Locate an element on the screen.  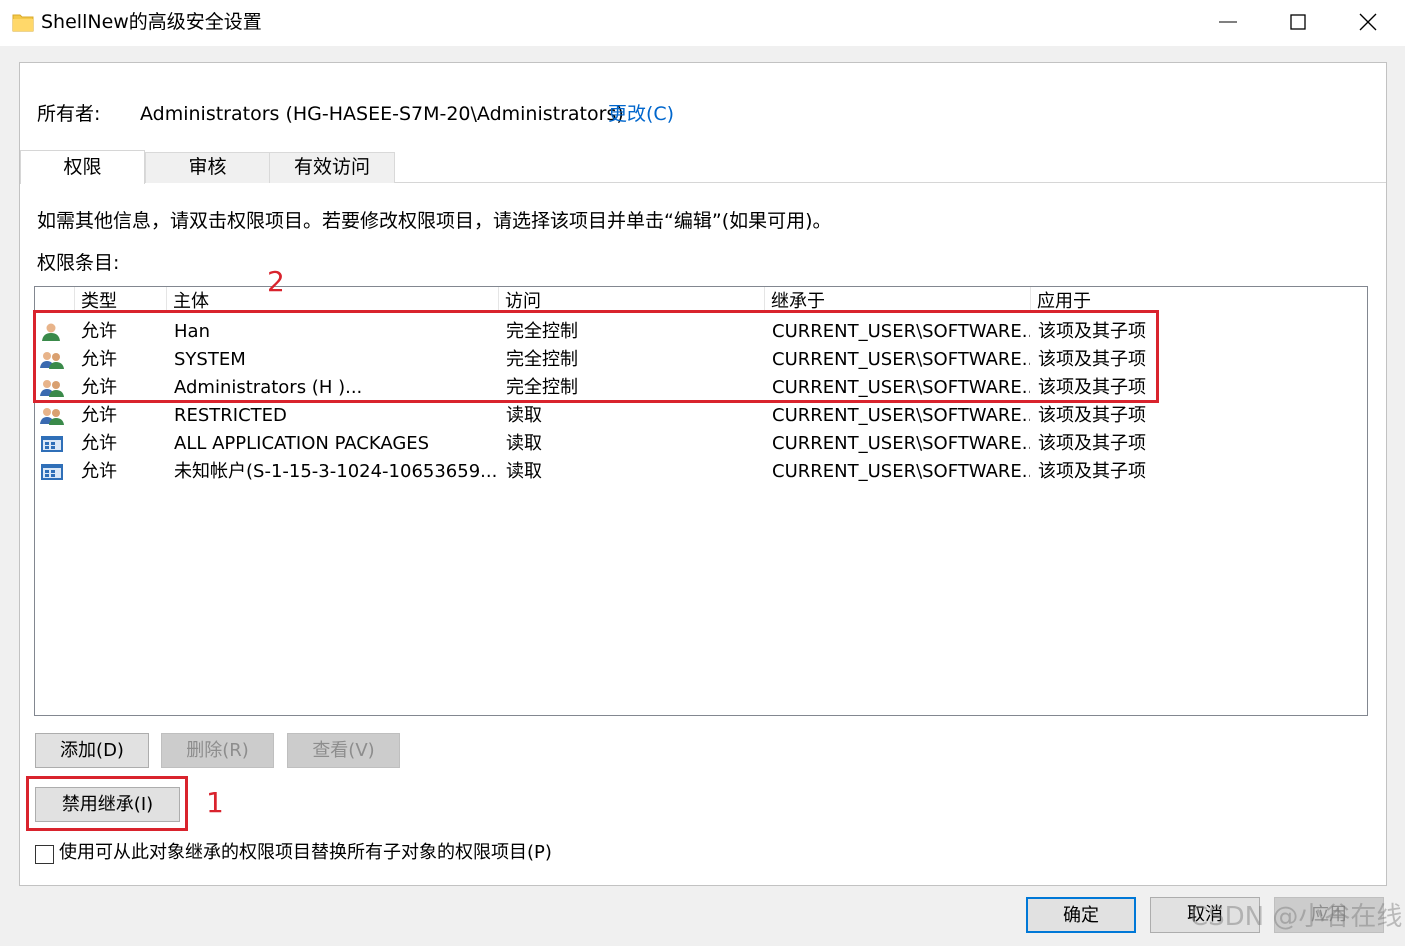
watermark: CSDN @小谷在线 is located at coordinates (1296, 917).